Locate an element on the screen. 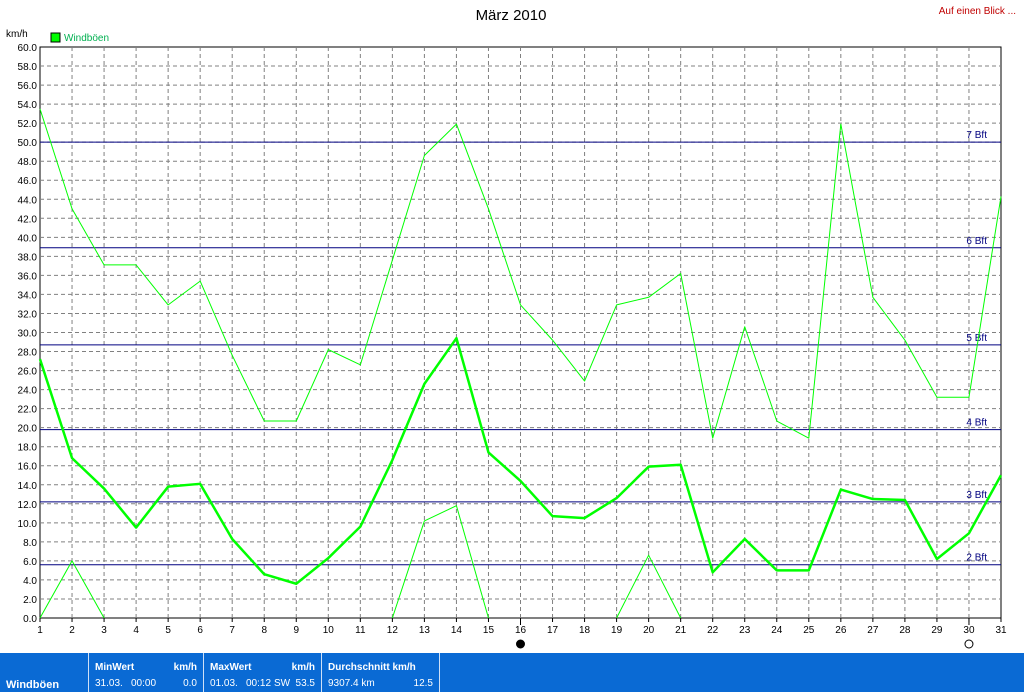 Image resolution: width=1024 pixels, height=692 pixels. x-tick-label: 6 is located at coordinates (200, 630).